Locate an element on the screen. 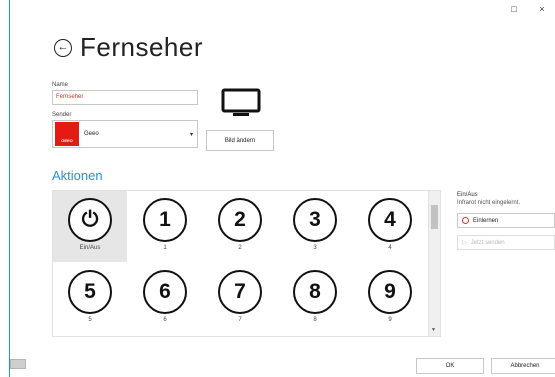 This screenshot has height=377, width=555. action-label: 1 is located at coordinates (165, 248).